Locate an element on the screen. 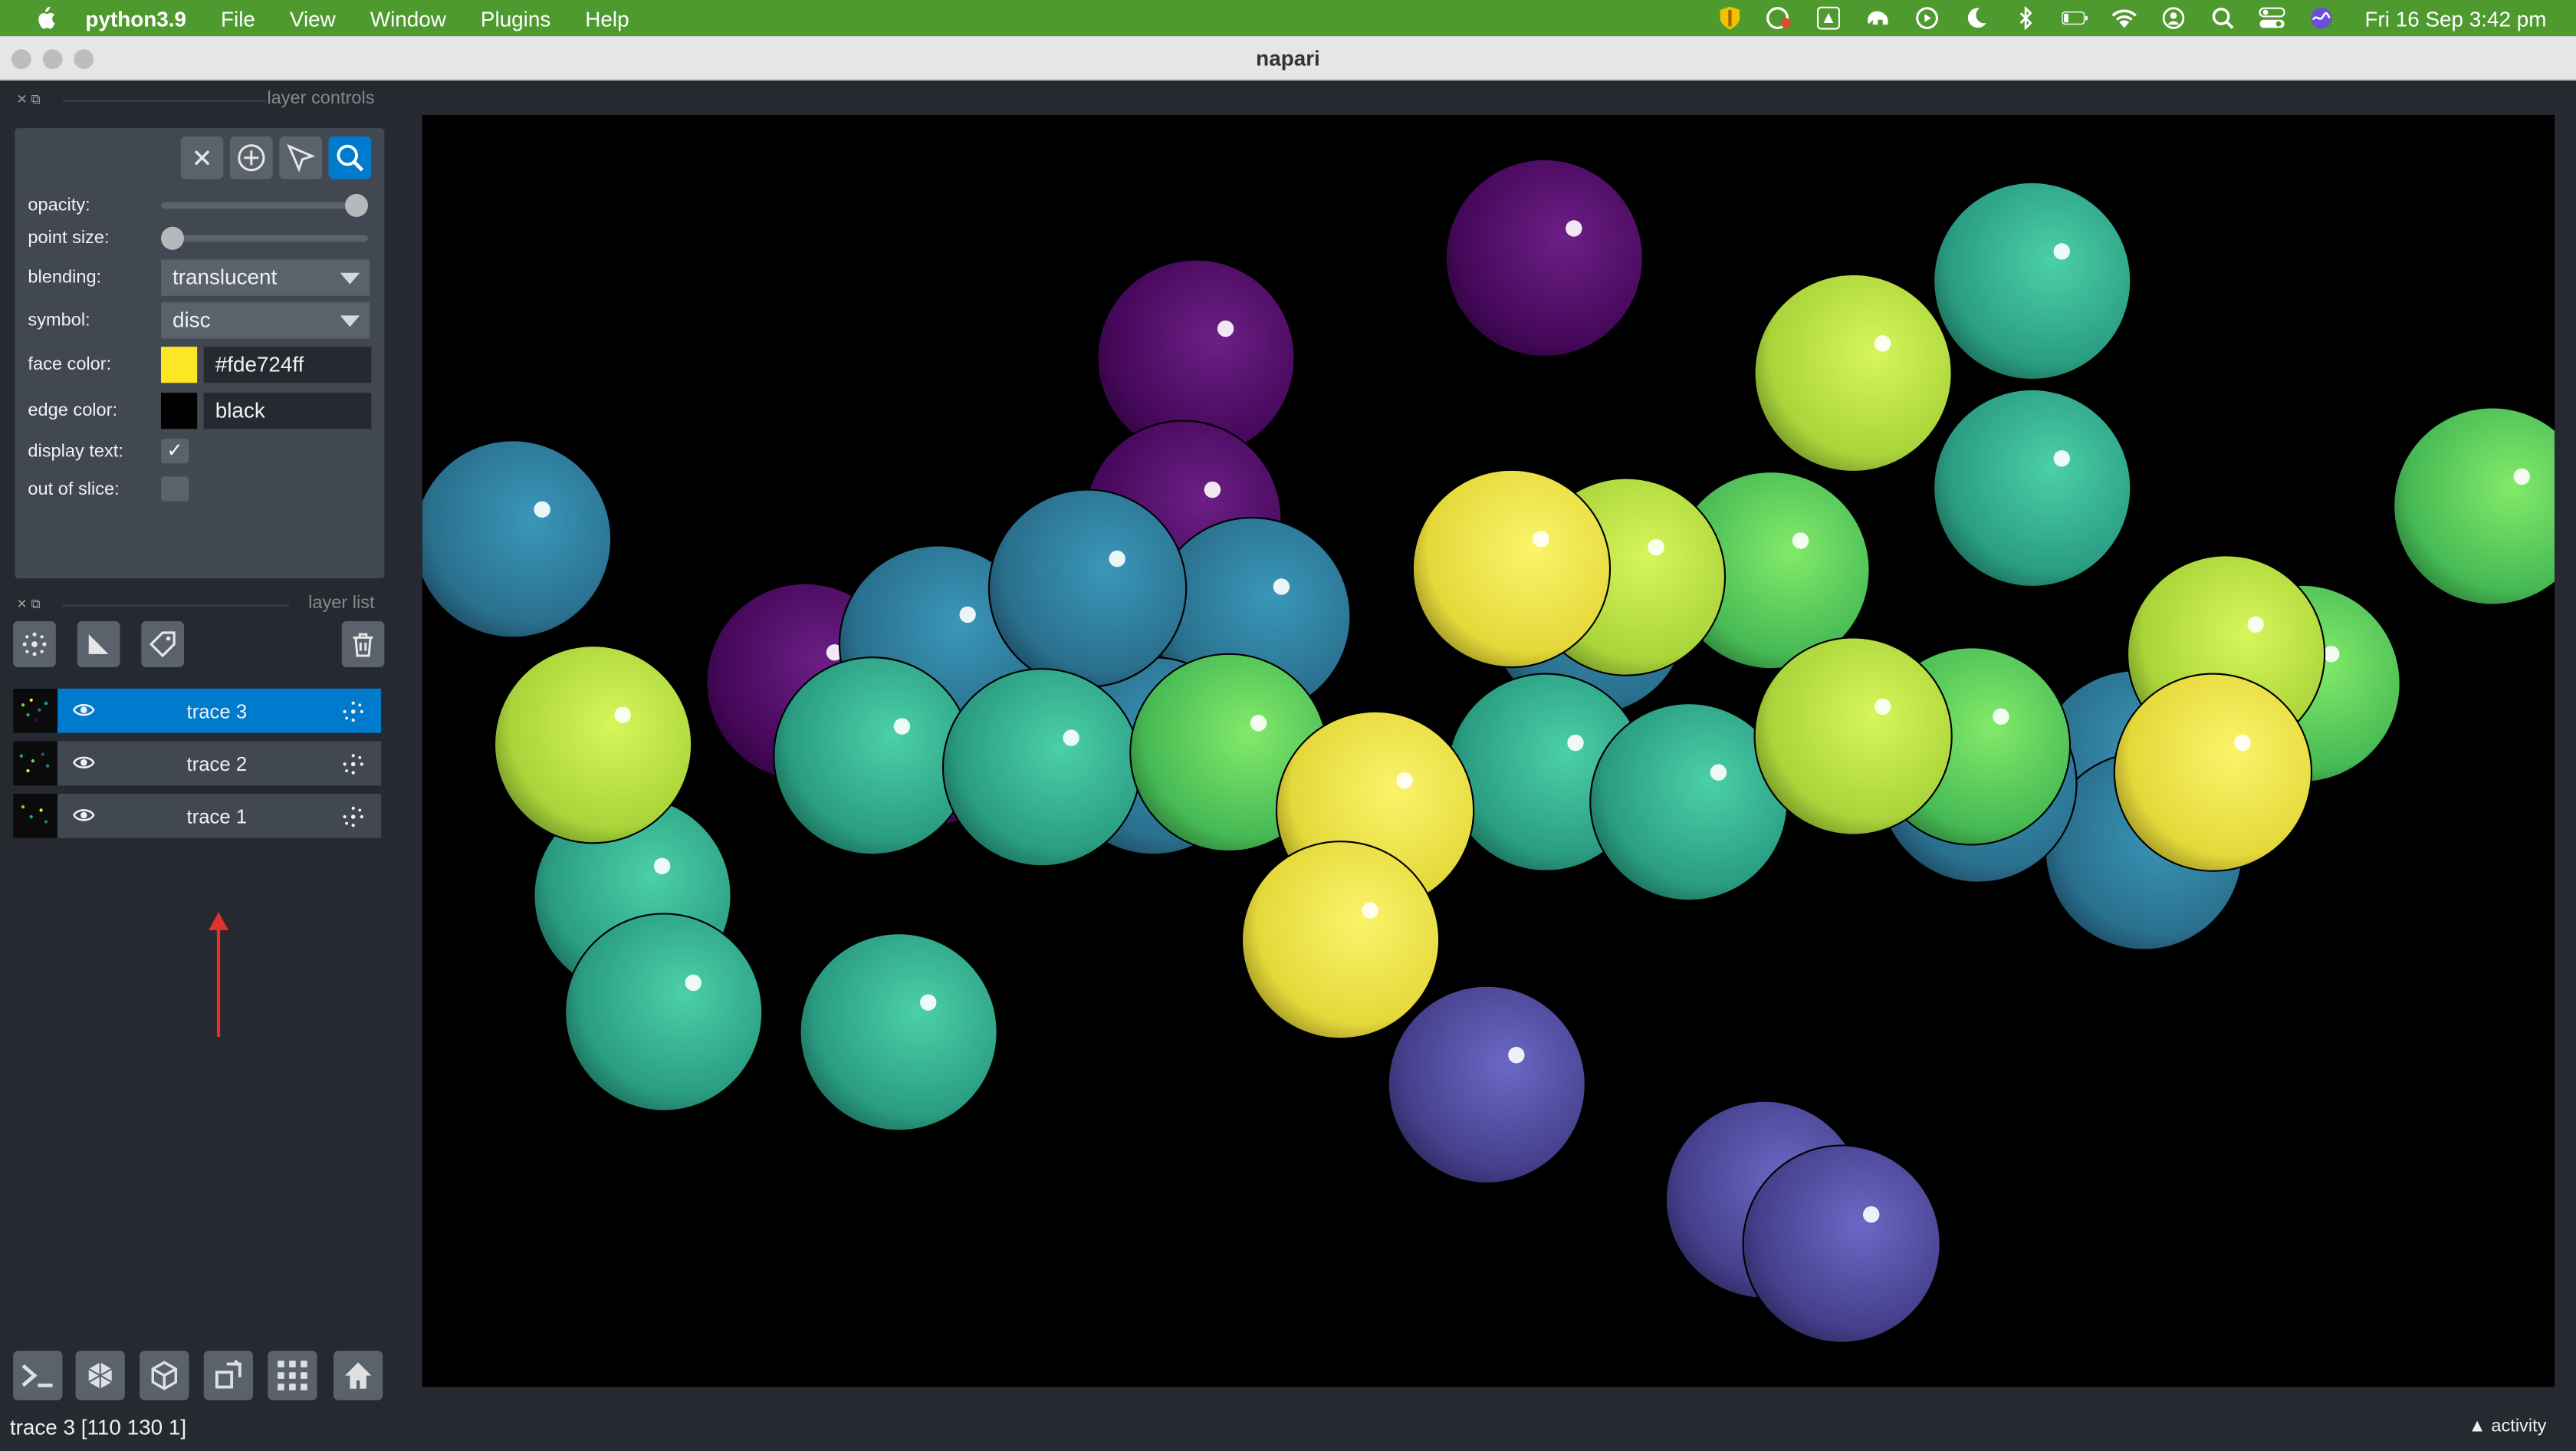 The image size is (2576, 1451). search-icon is located at coordinates (2223, 18).